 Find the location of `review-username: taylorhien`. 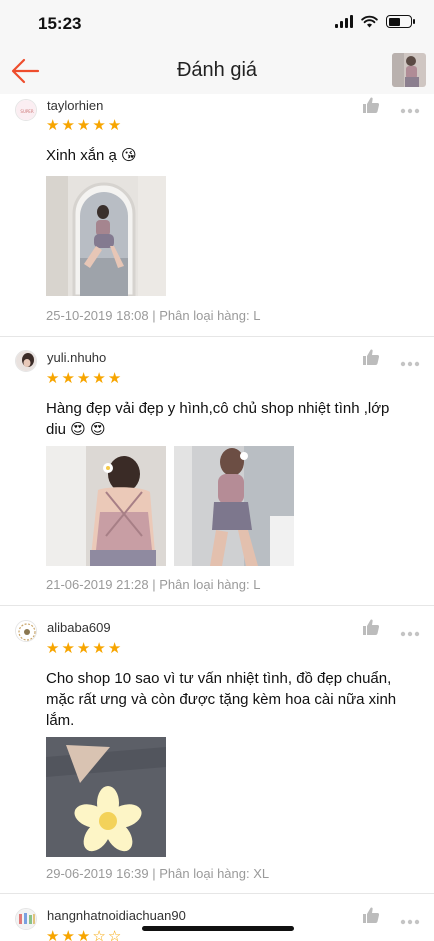

review-username: taylorhien is located at coordinates (75, 105).